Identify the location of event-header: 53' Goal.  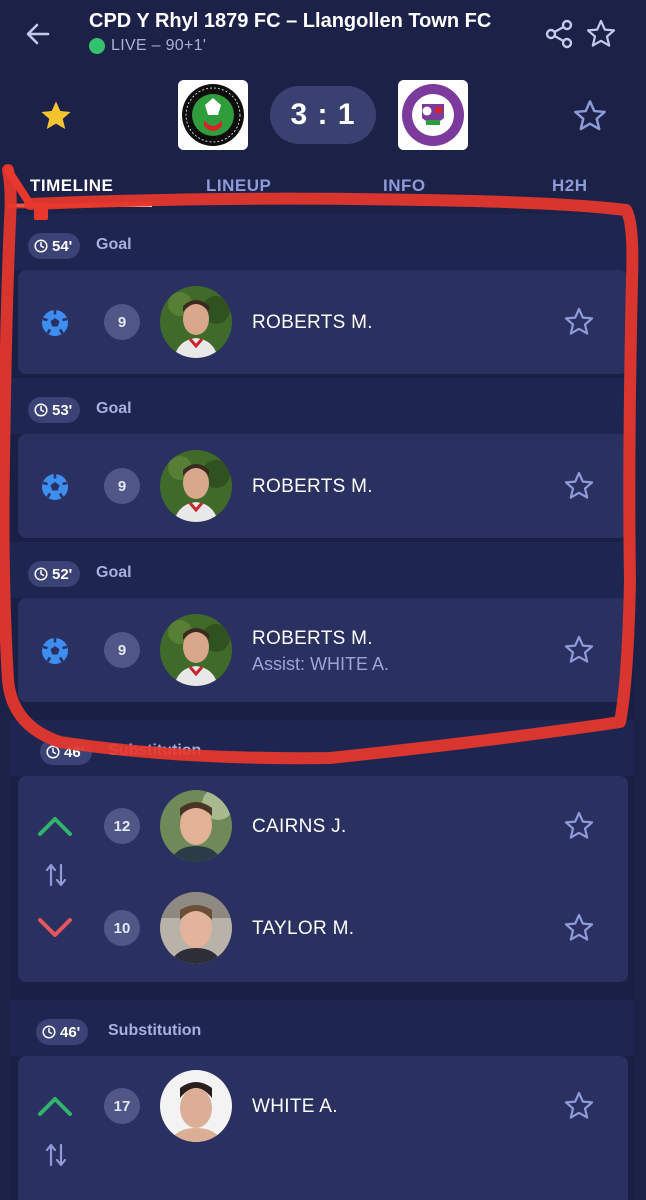
(322, 406).